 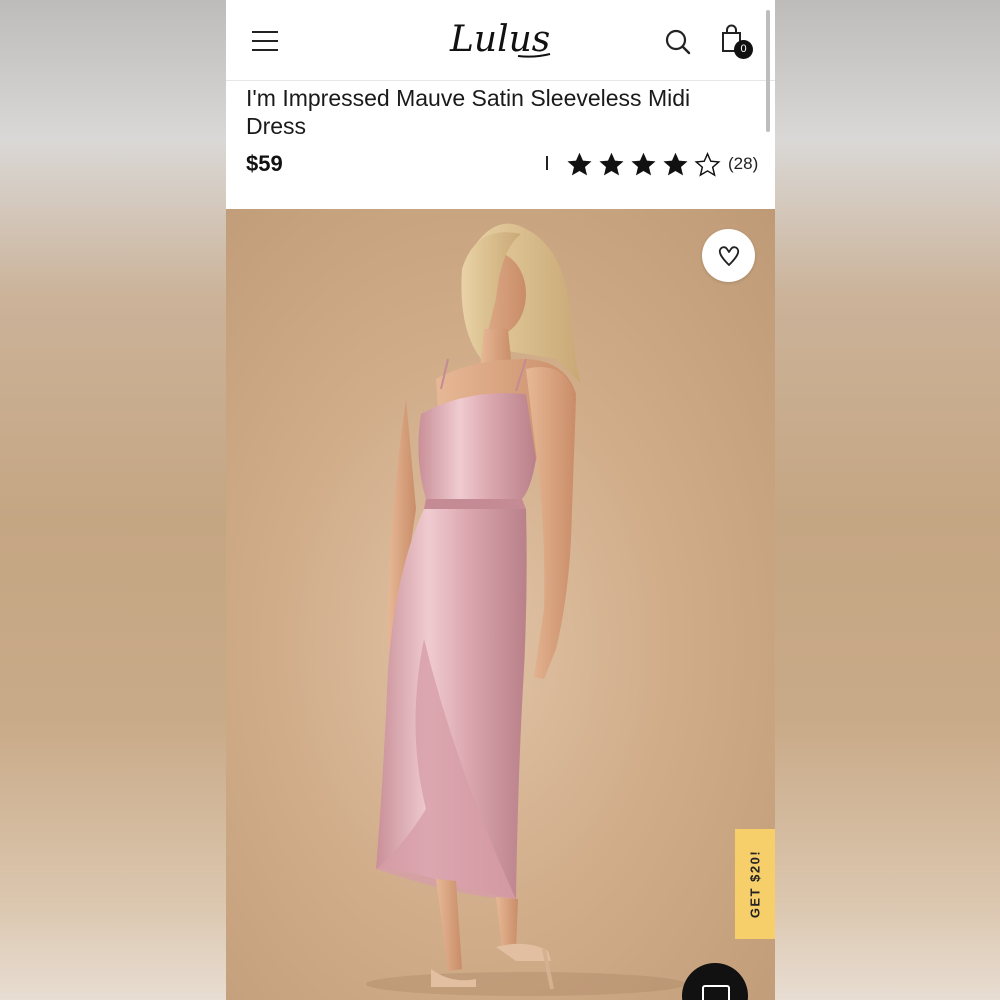 I want to click on logo-text: Lulus, so click(x=499, y=39).